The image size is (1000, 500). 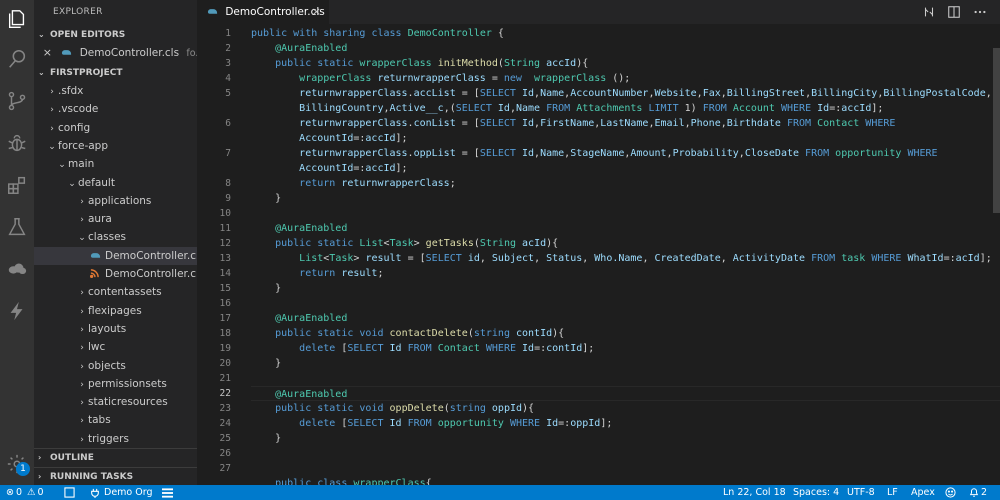 I want to click on tree-folder: › aura, so click(x=115, y=219).